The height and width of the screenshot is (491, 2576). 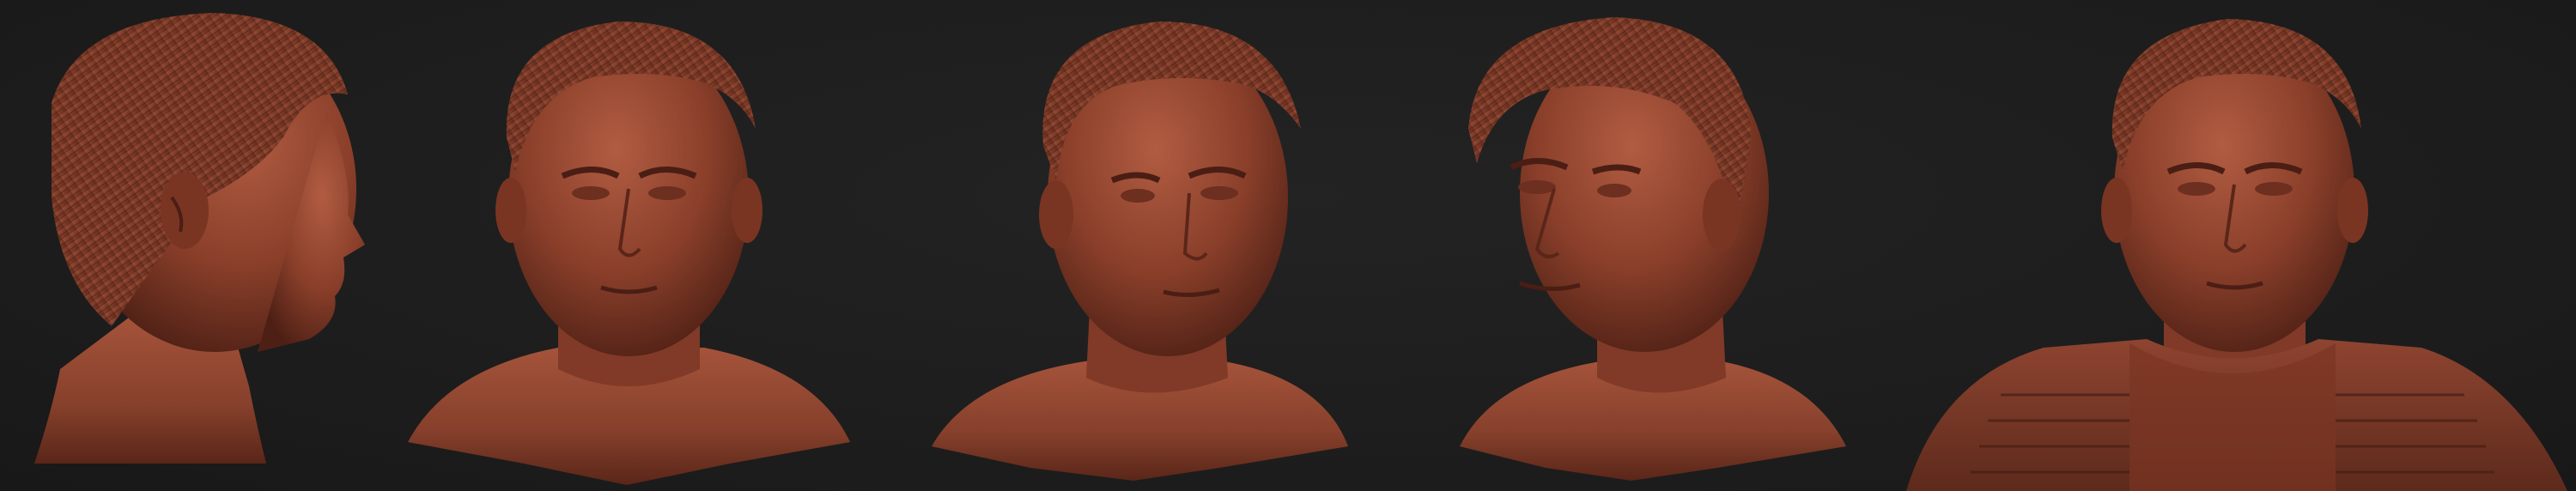 What do you see at coordinates (1653, 249) in the screenshot?
I see `bust-three-quarter-left` at bounding box center [1653, 249].